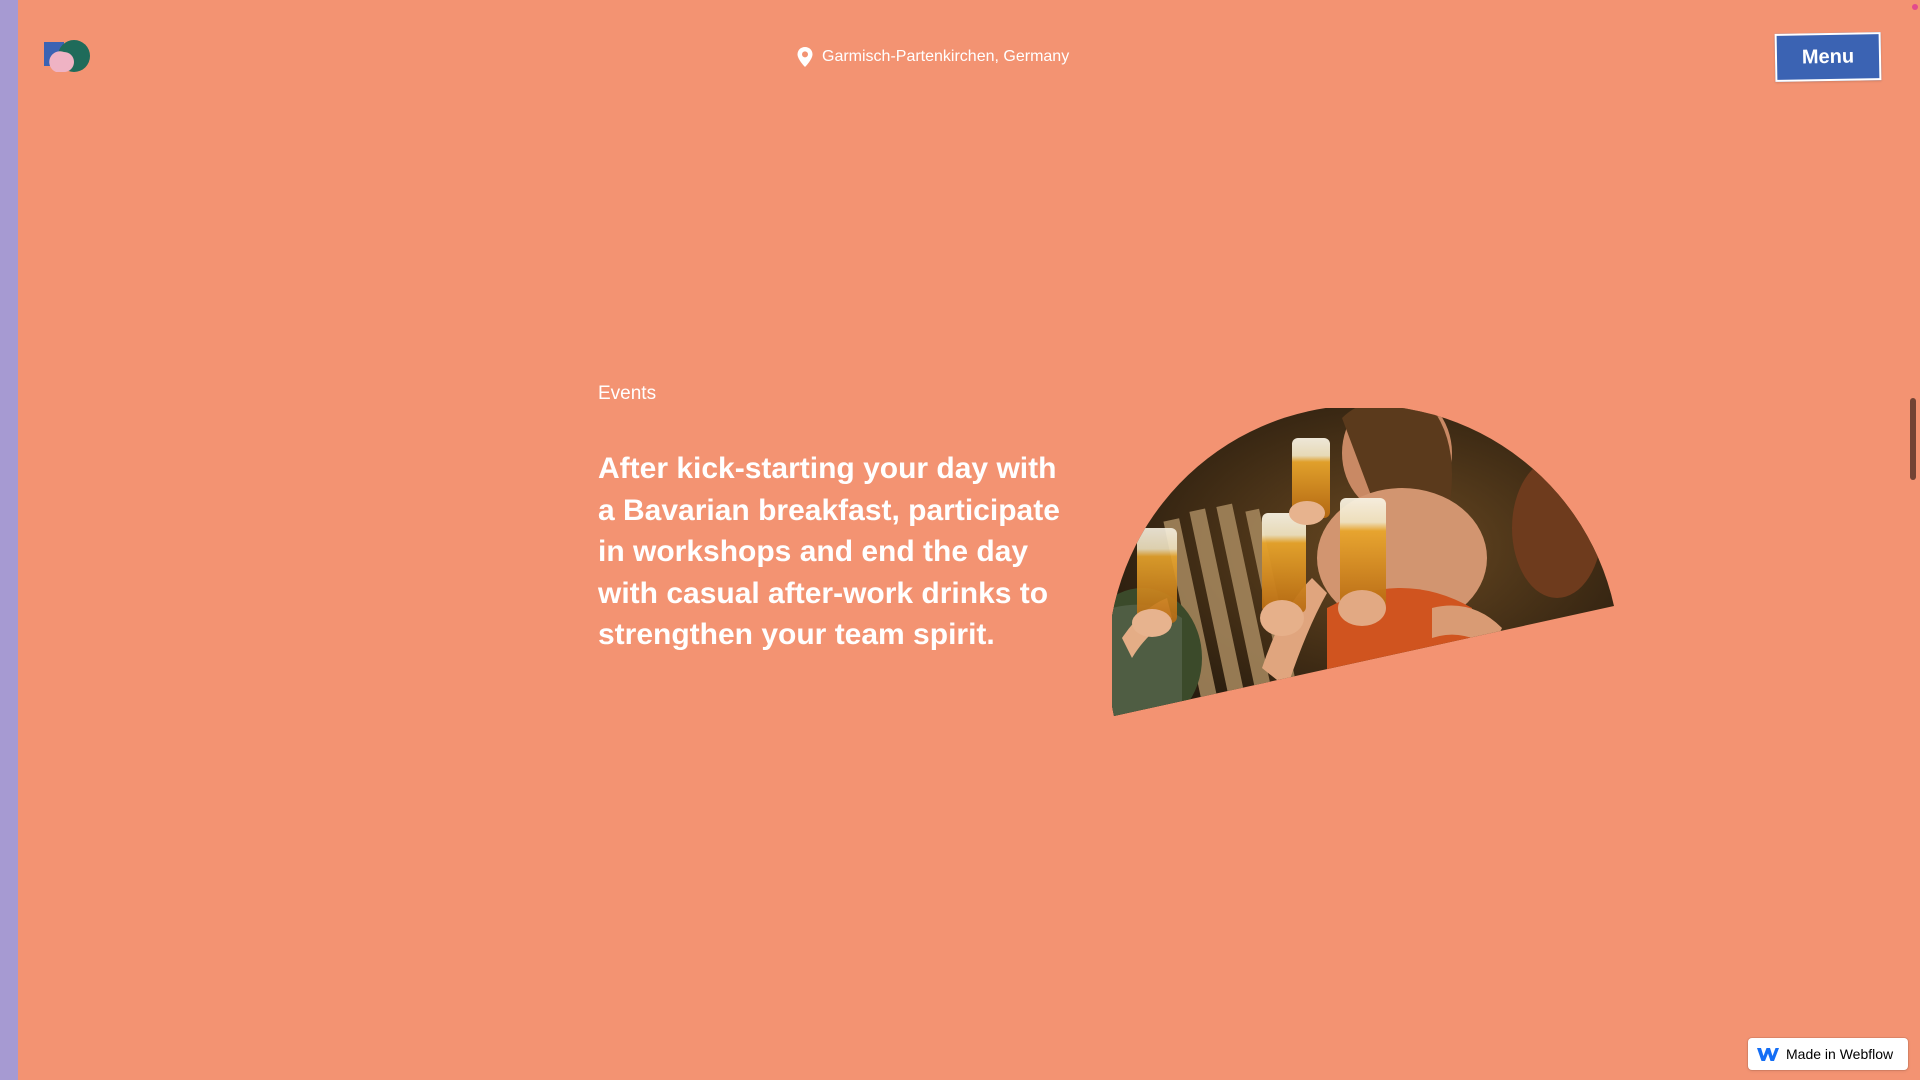 This screenshot has height=1080, width=1920. I want to click on menu-button: Menu, so click(1828, 57).